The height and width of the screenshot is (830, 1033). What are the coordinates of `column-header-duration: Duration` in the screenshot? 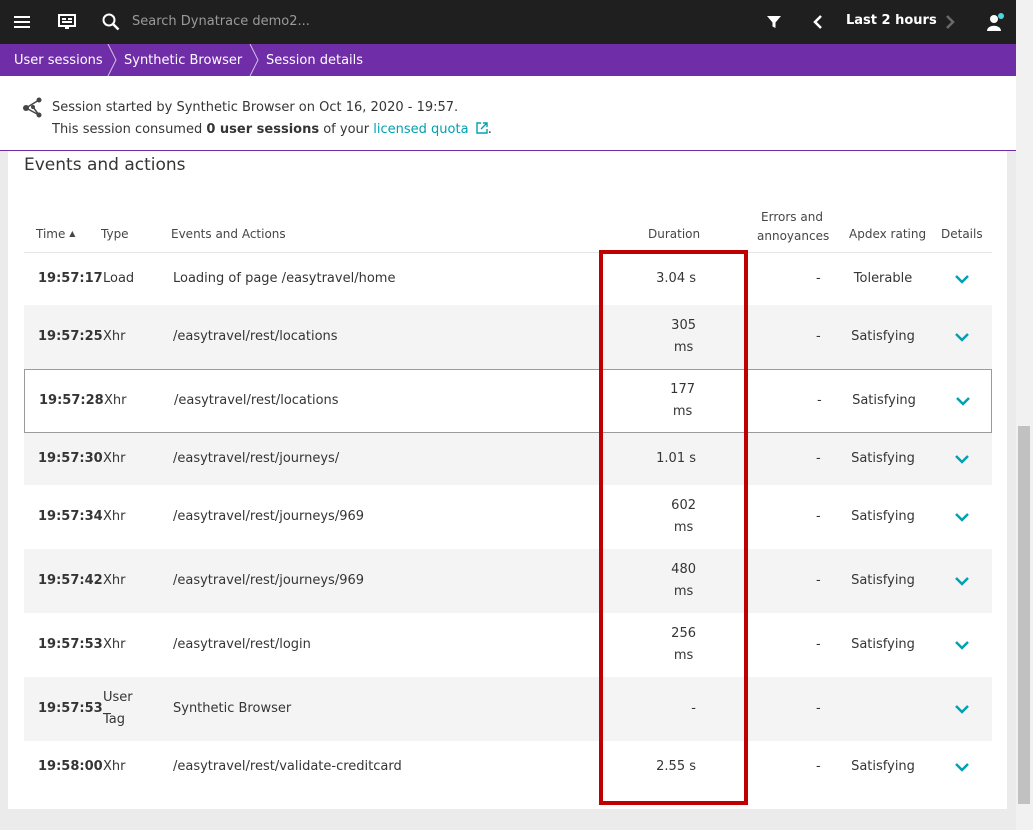 It's located at (674, 234).